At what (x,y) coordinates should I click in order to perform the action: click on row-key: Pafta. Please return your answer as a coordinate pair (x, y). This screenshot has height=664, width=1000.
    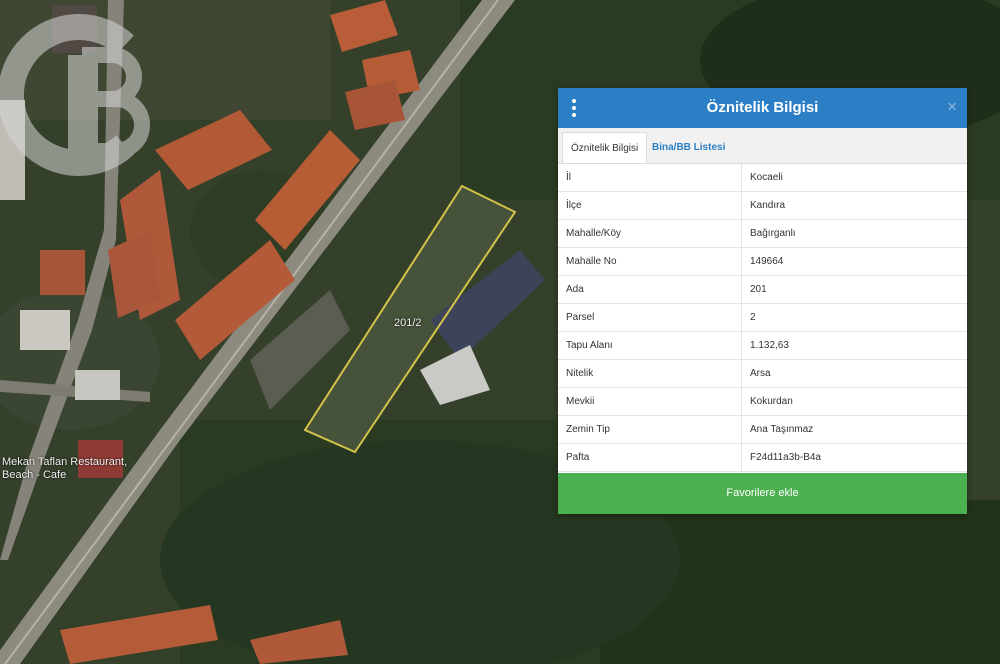
    Looking at the image, I should click on (650, 457).